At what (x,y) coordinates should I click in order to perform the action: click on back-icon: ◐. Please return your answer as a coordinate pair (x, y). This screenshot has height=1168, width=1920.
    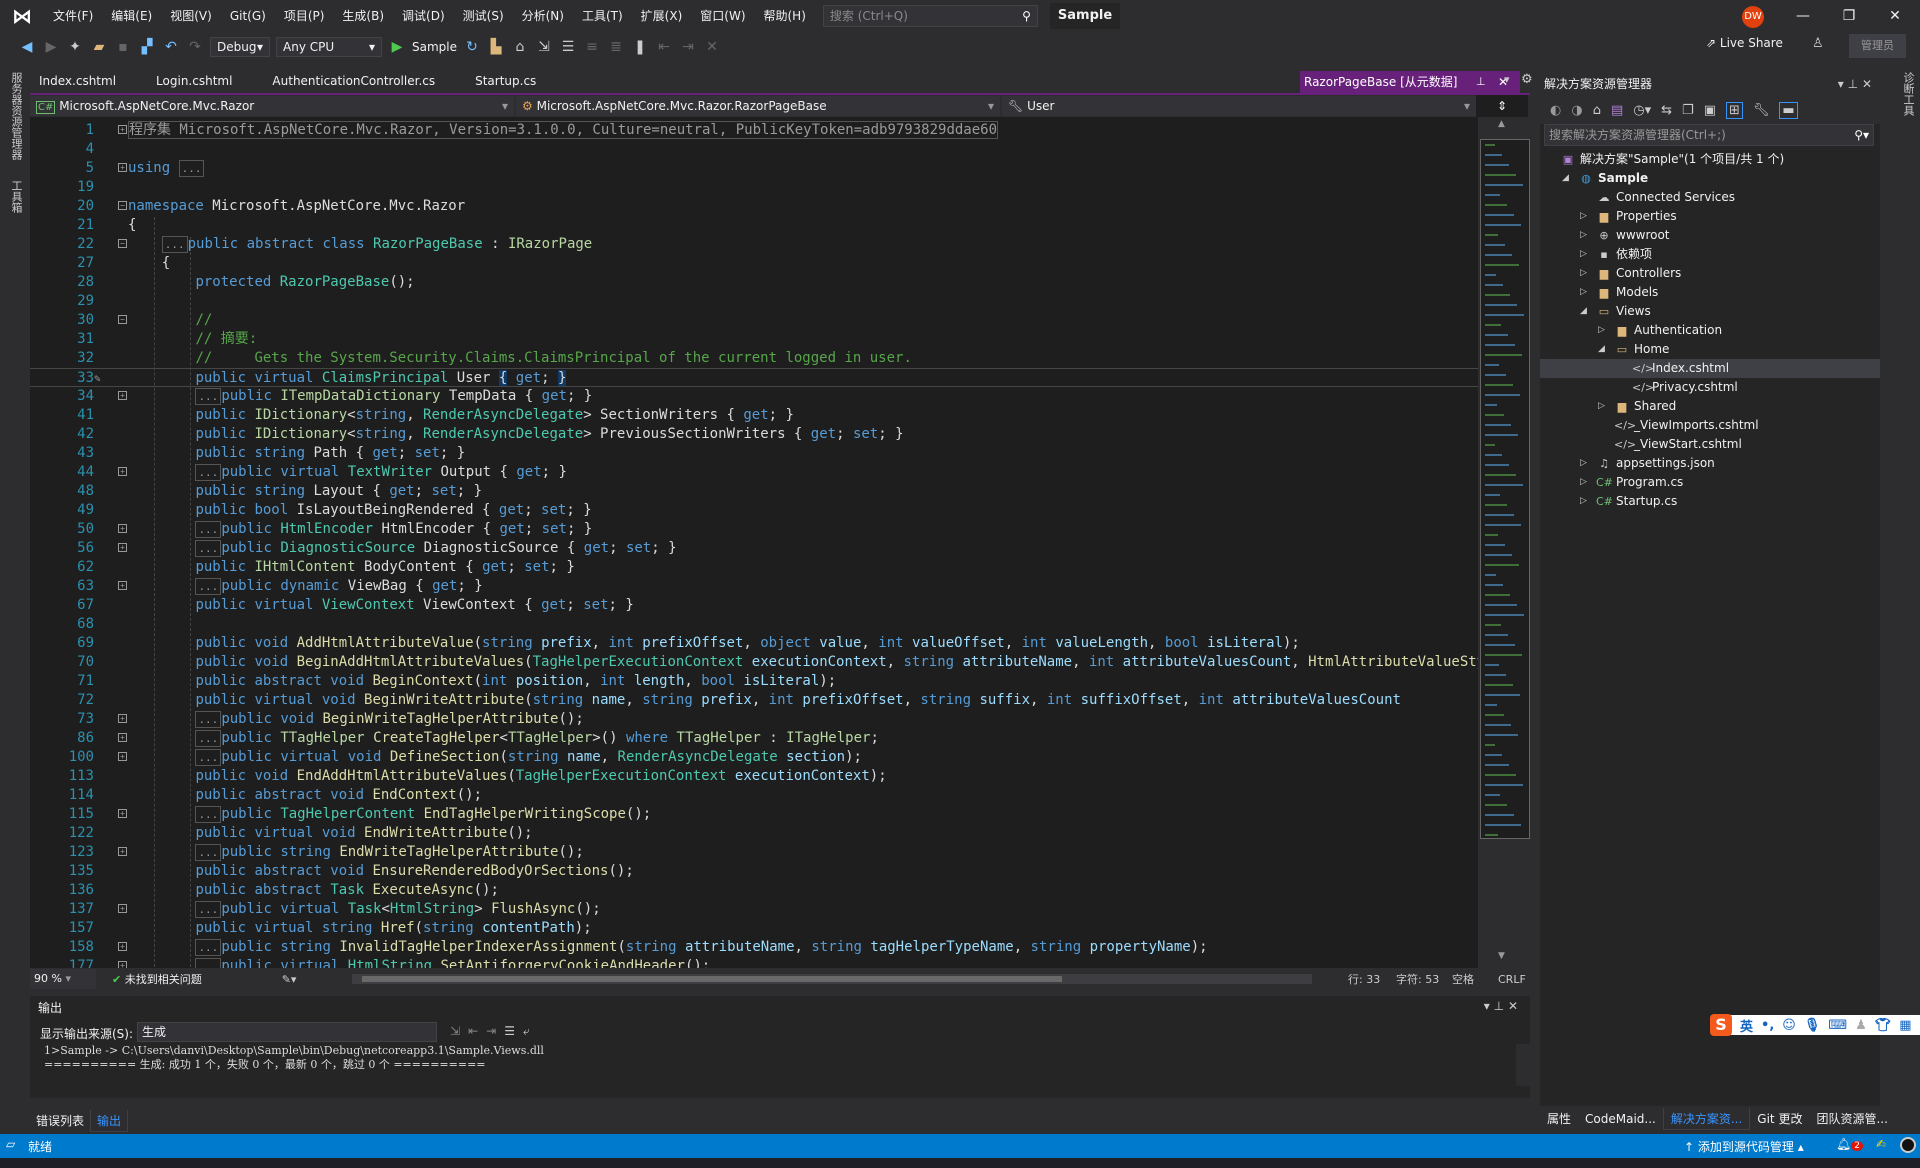
    Looking at the image, I should click on (1555, 110).